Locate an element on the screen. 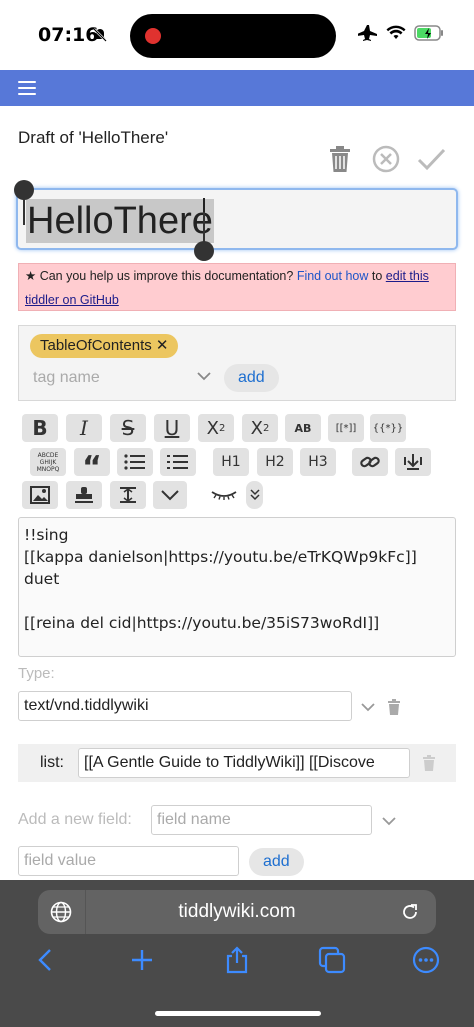  selection-start-stem is located at coordinates (24, 210).